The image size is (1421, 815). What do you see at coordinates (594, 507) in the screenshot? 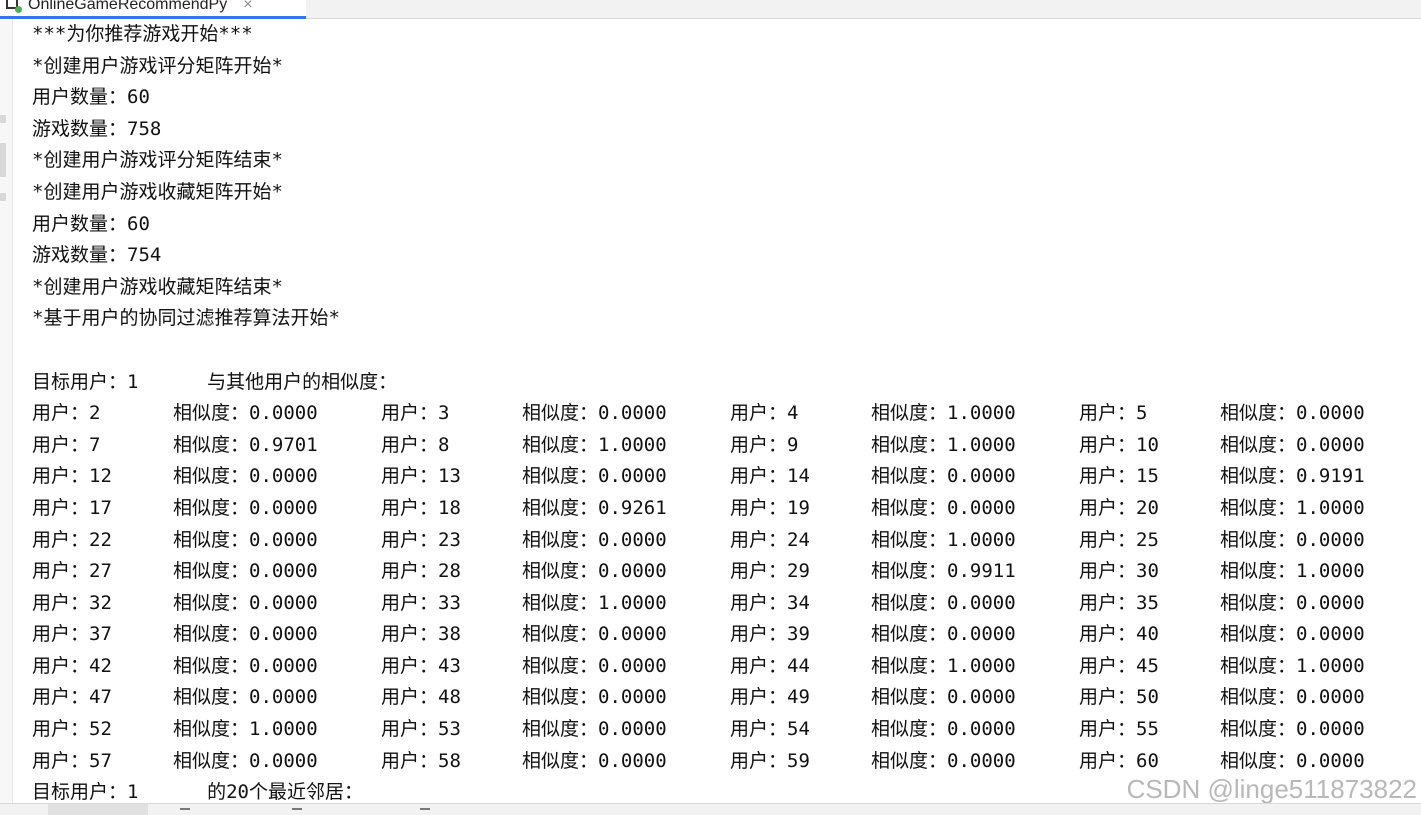
I see `similarity-value-cell: 相似度：0.9261` at bounding box center [594, 507].